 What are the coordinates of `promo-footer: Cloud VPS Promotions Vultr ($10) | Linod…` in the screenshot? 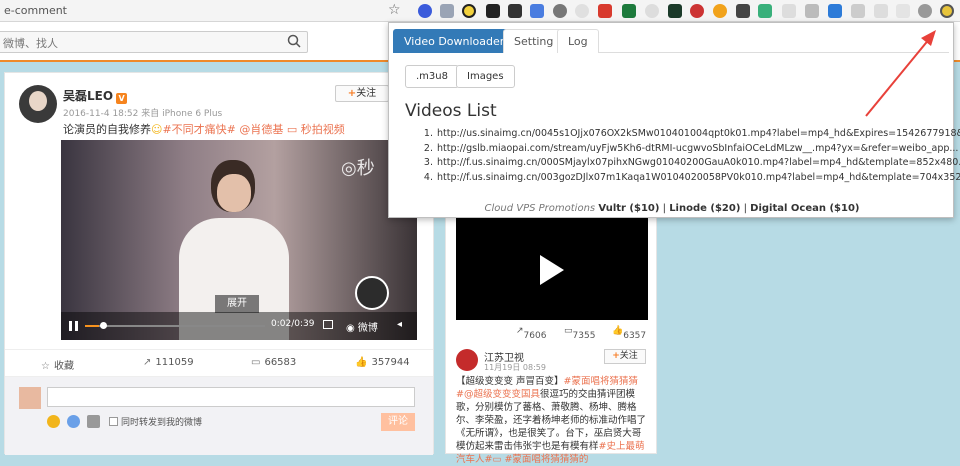 It's located at (672, 208).